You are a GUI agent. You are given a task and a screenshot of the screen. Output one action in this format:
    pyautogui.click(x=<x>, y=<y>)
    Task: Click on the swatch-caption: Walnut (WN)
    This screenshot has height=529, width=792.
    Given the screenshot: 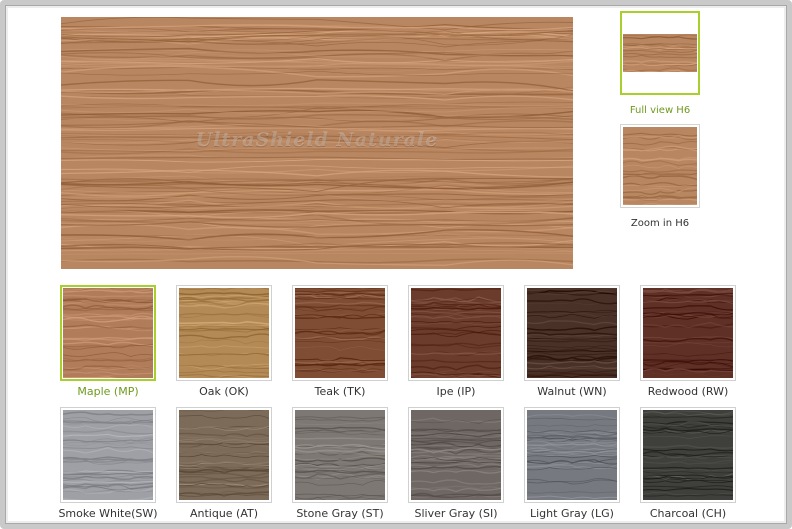 What is the action you would take?
    pyautogui.click(x=572, y=391)
    